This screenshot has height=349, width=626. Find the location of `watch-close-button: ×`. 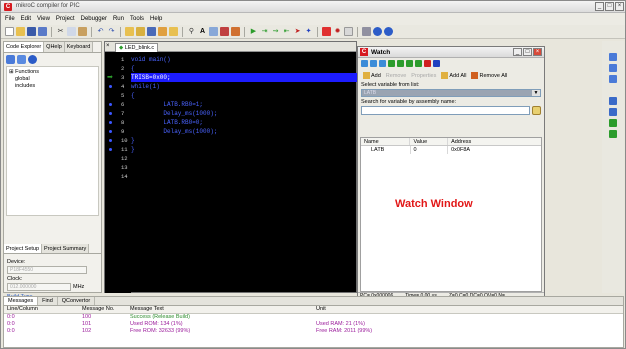

watch-close-button: × is located at coordinates (537, 52).